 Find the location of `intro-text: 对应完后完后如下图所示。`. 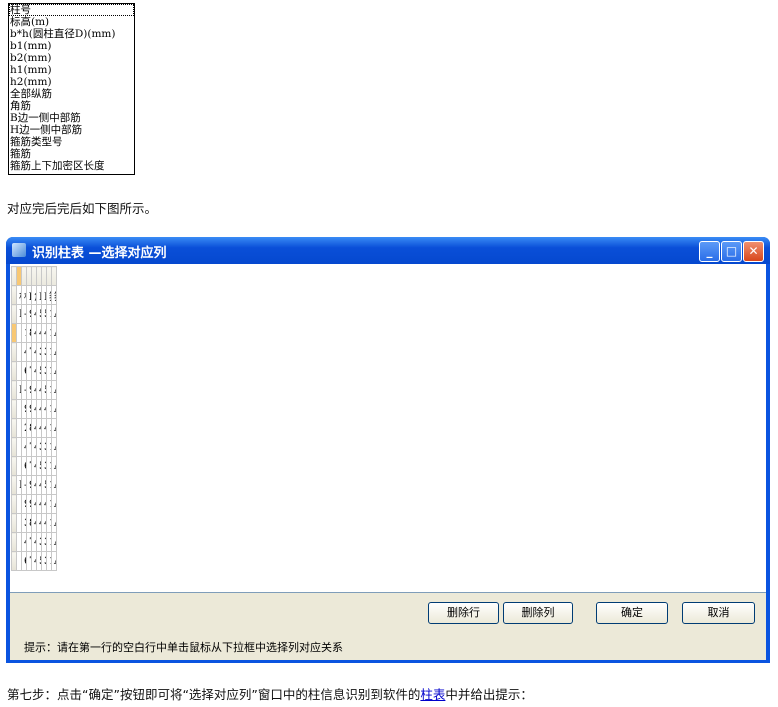

intro-text: 对应完后完后如下图所示。 is located at coordinates (82, 208).